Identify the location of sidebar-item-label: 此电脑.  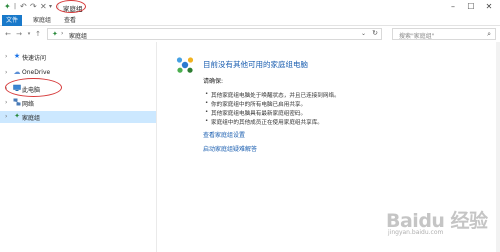
(31, 90).